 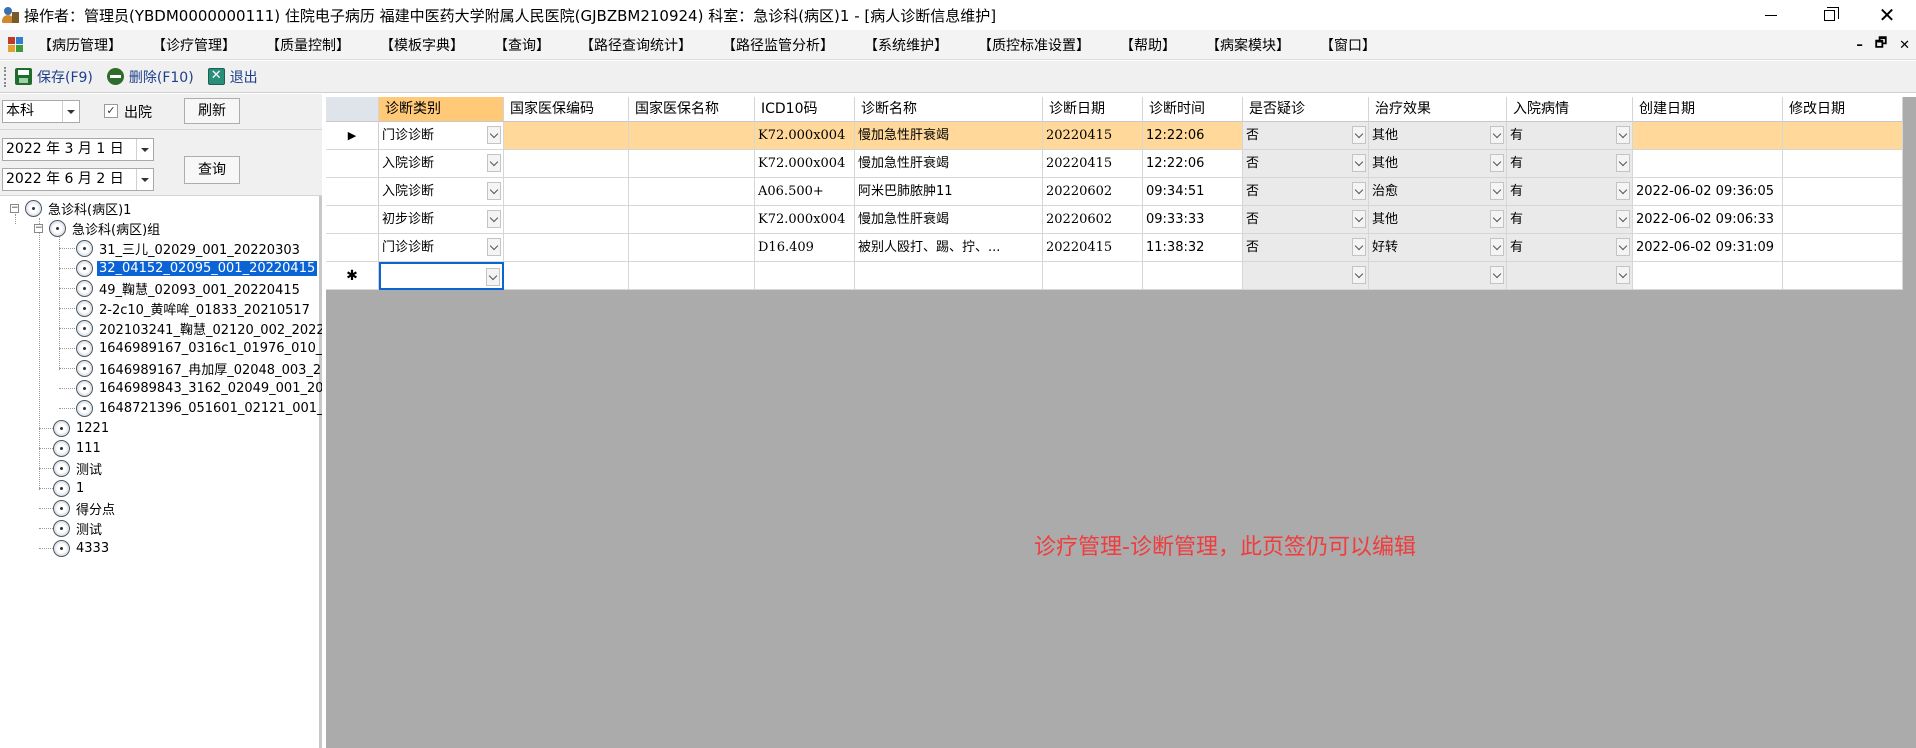 I want to click on row-header: ▶, so click(x=352, y=136).